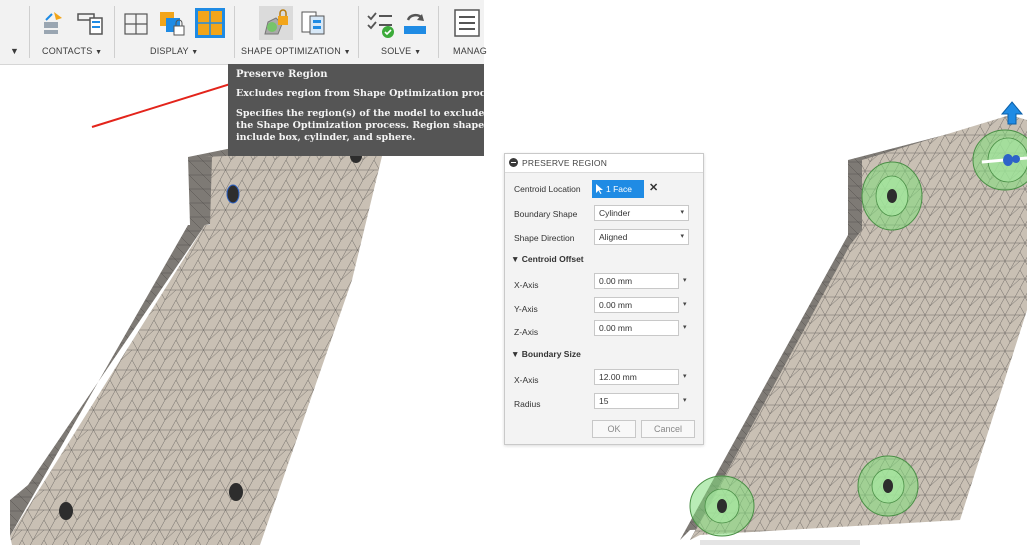 The image size is (1027, 545). Describe the element at coordinates (615, 213) in the screenshot. I see `boundary-shape-value: Cylinder` at that location.